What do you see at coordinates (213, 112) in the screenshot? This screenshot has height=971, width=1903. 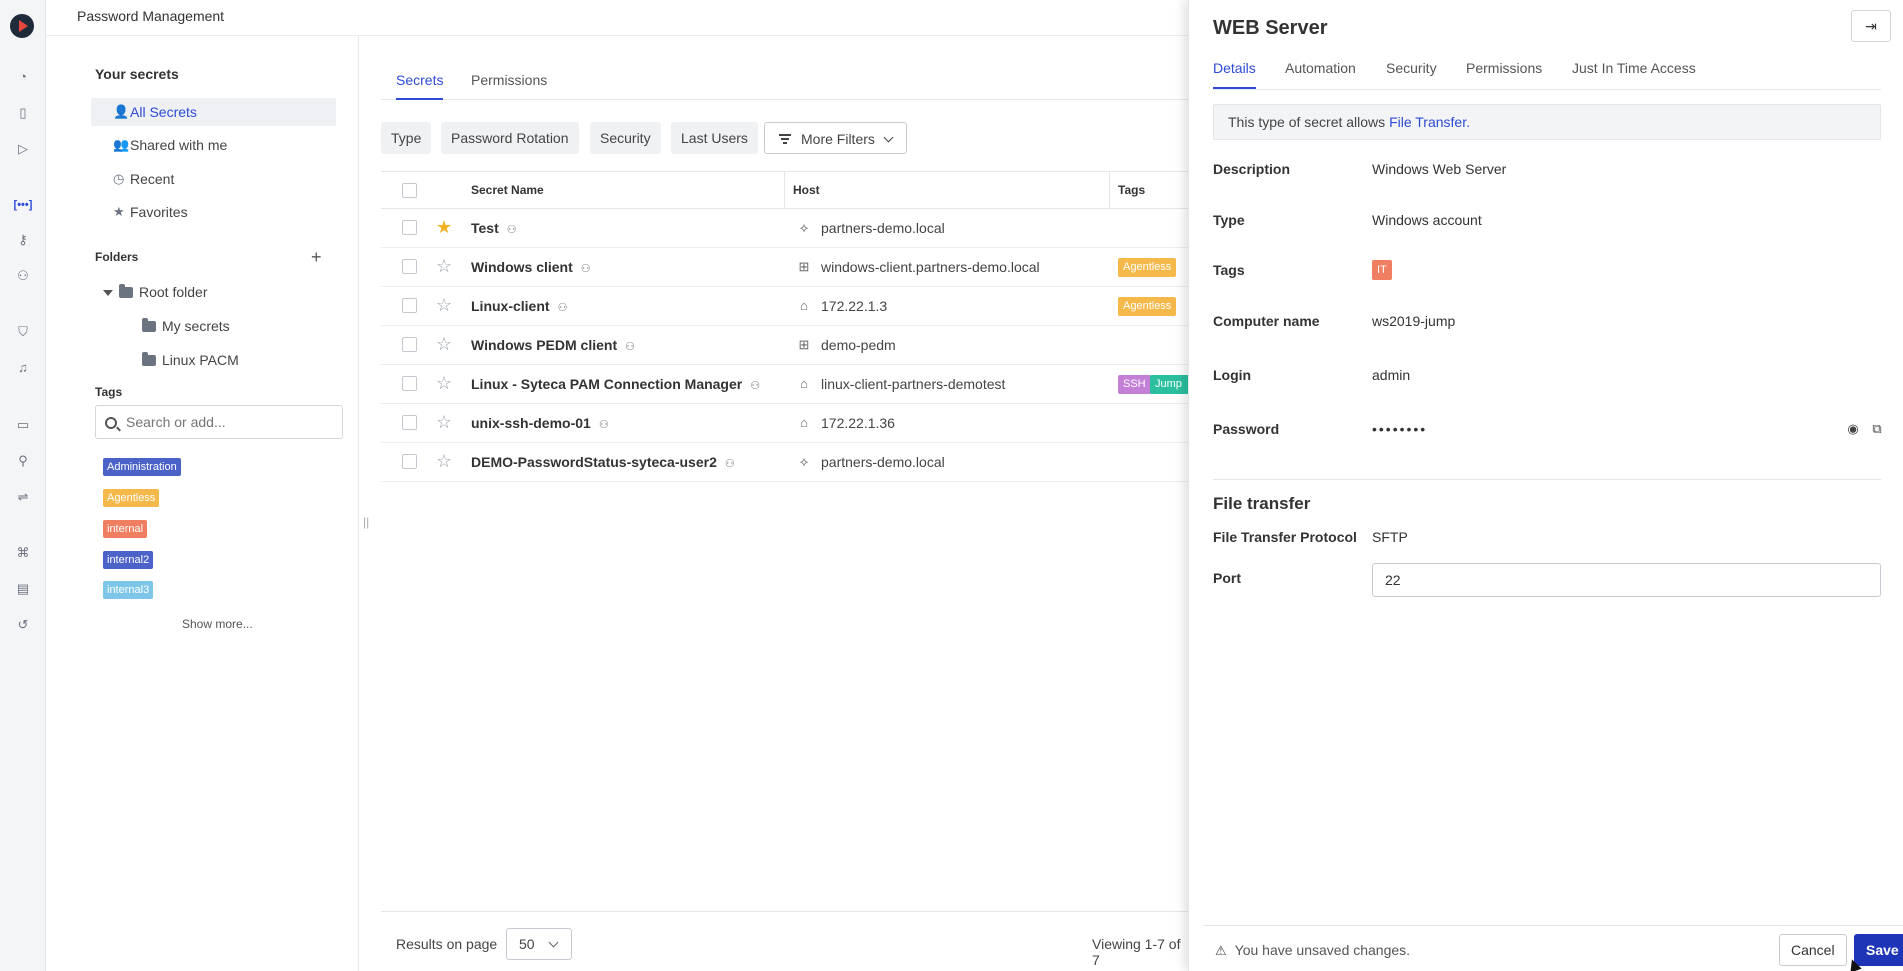 I see `sidebar-item-all-secrets: 👤 All Secrets` at bounding box center [213, 112].